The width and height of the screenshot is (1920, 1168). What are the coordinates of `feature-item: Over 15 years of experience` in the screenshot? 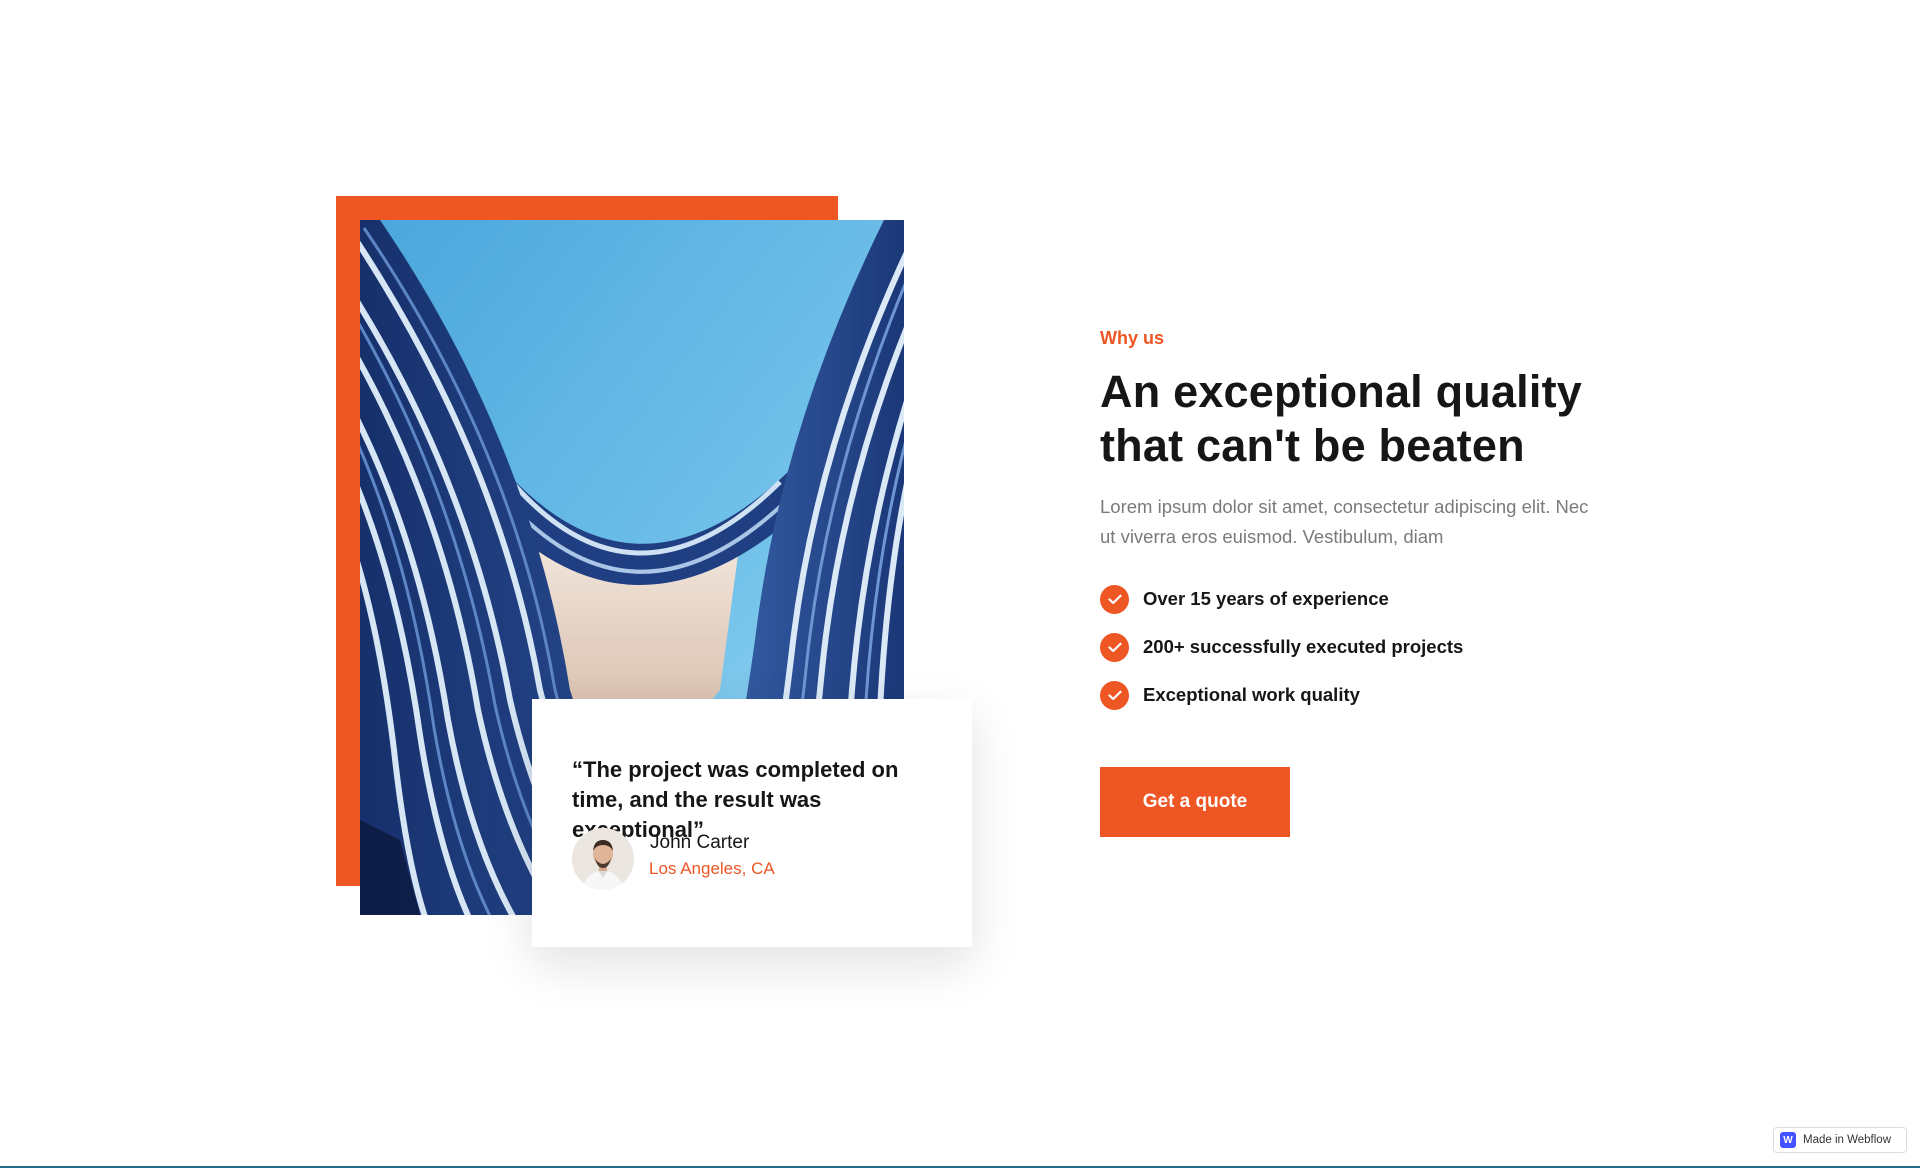 It's located at (1281, 599).